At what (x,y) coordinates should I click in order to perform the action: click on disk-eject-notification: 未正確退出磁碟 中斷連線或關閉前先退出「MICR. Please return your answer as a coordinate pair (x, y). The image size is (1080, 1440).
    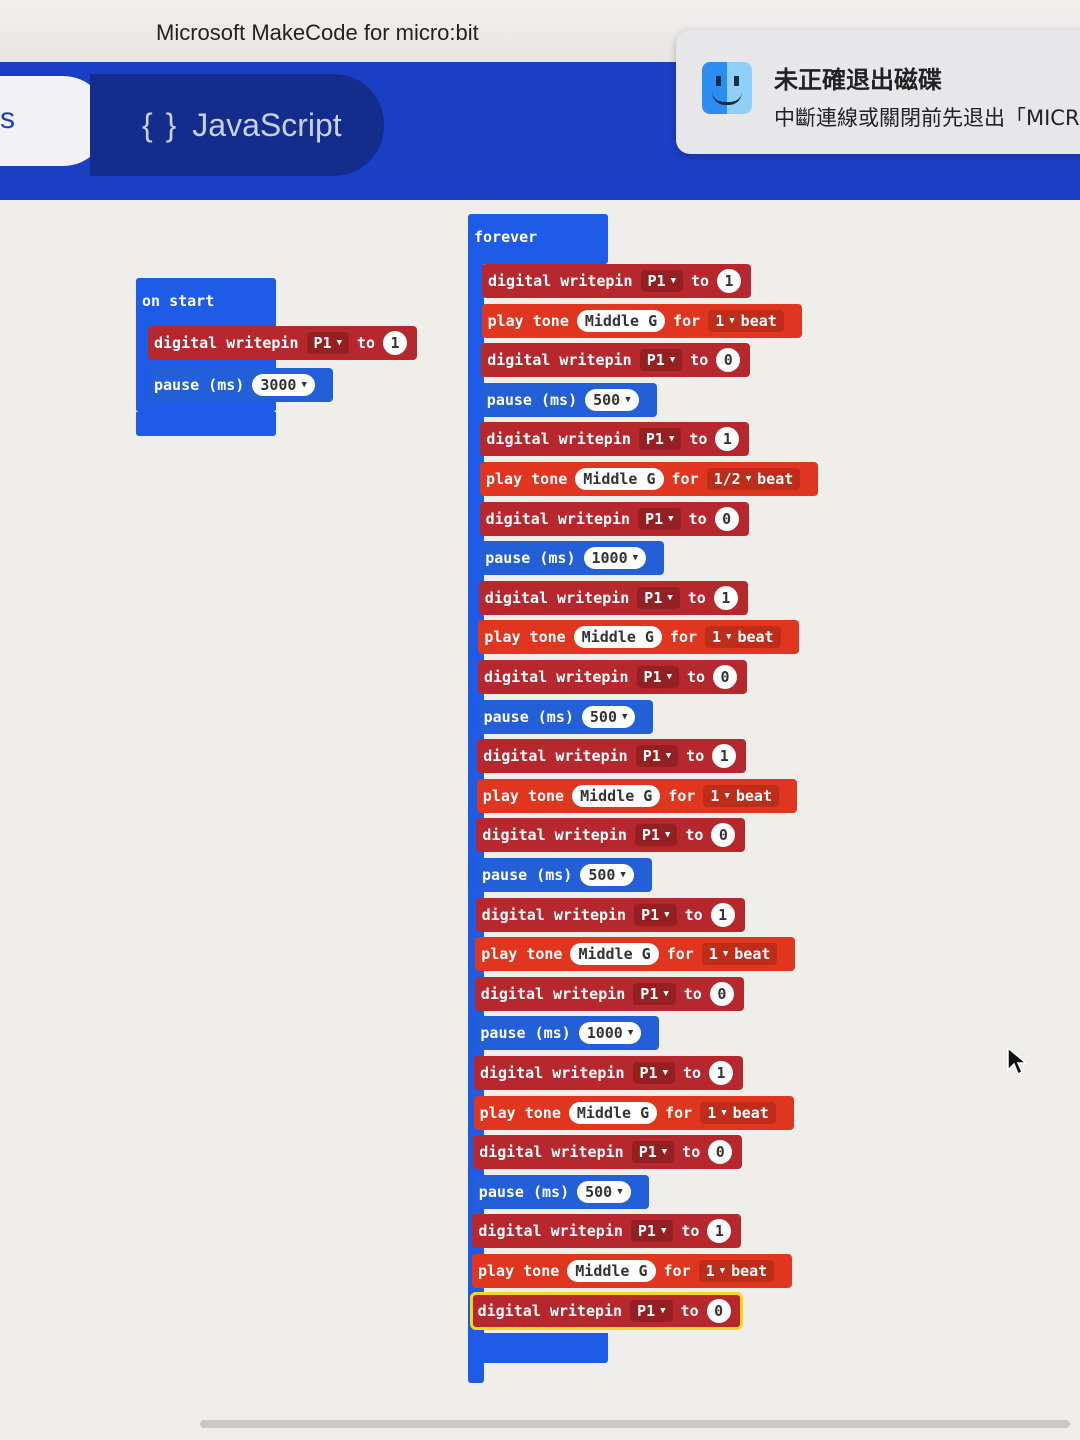
    Looking at the image, I should click on (878, 92).